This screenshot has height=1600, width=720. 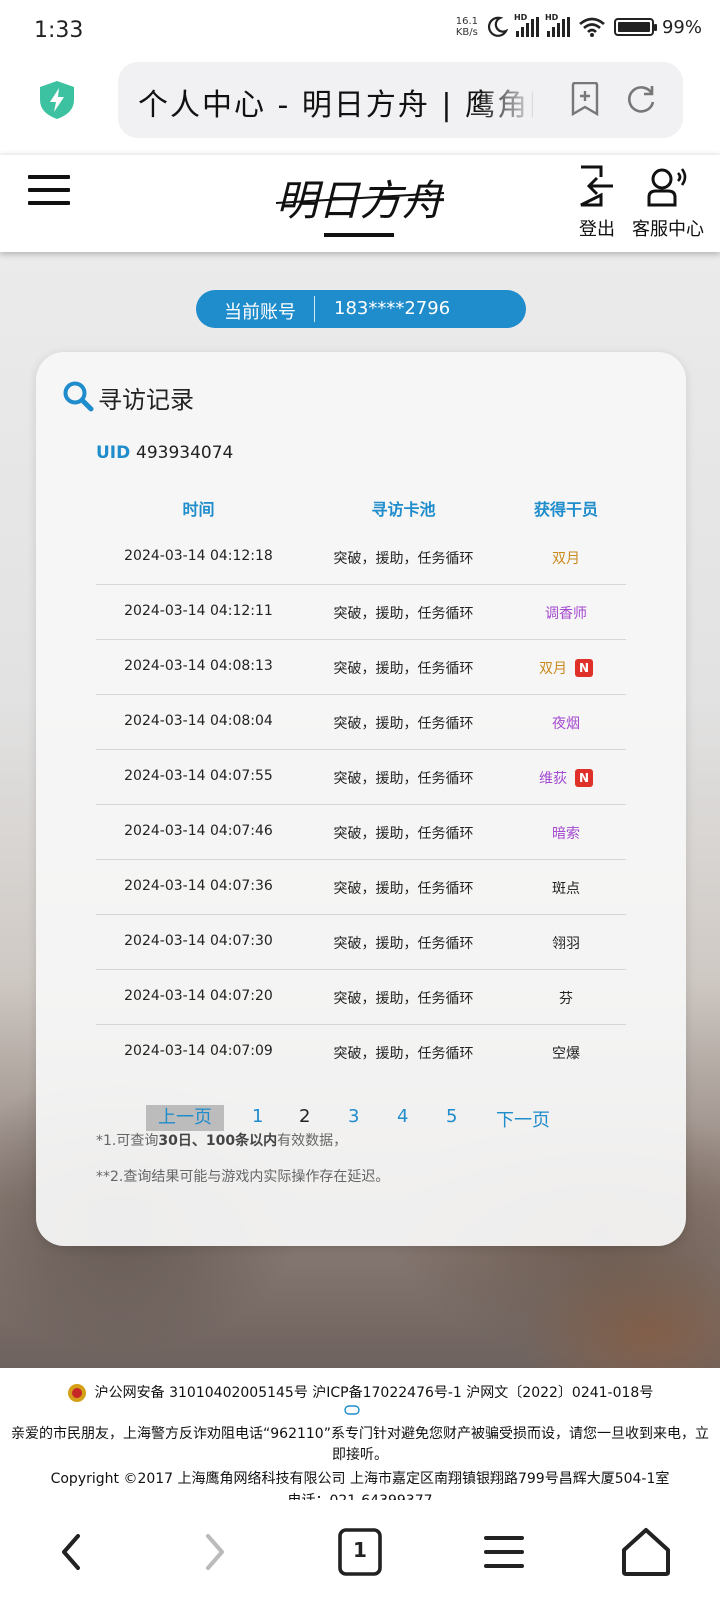 I want to click on arknights-logo: 明日方舟, so click(x=360, y=204).